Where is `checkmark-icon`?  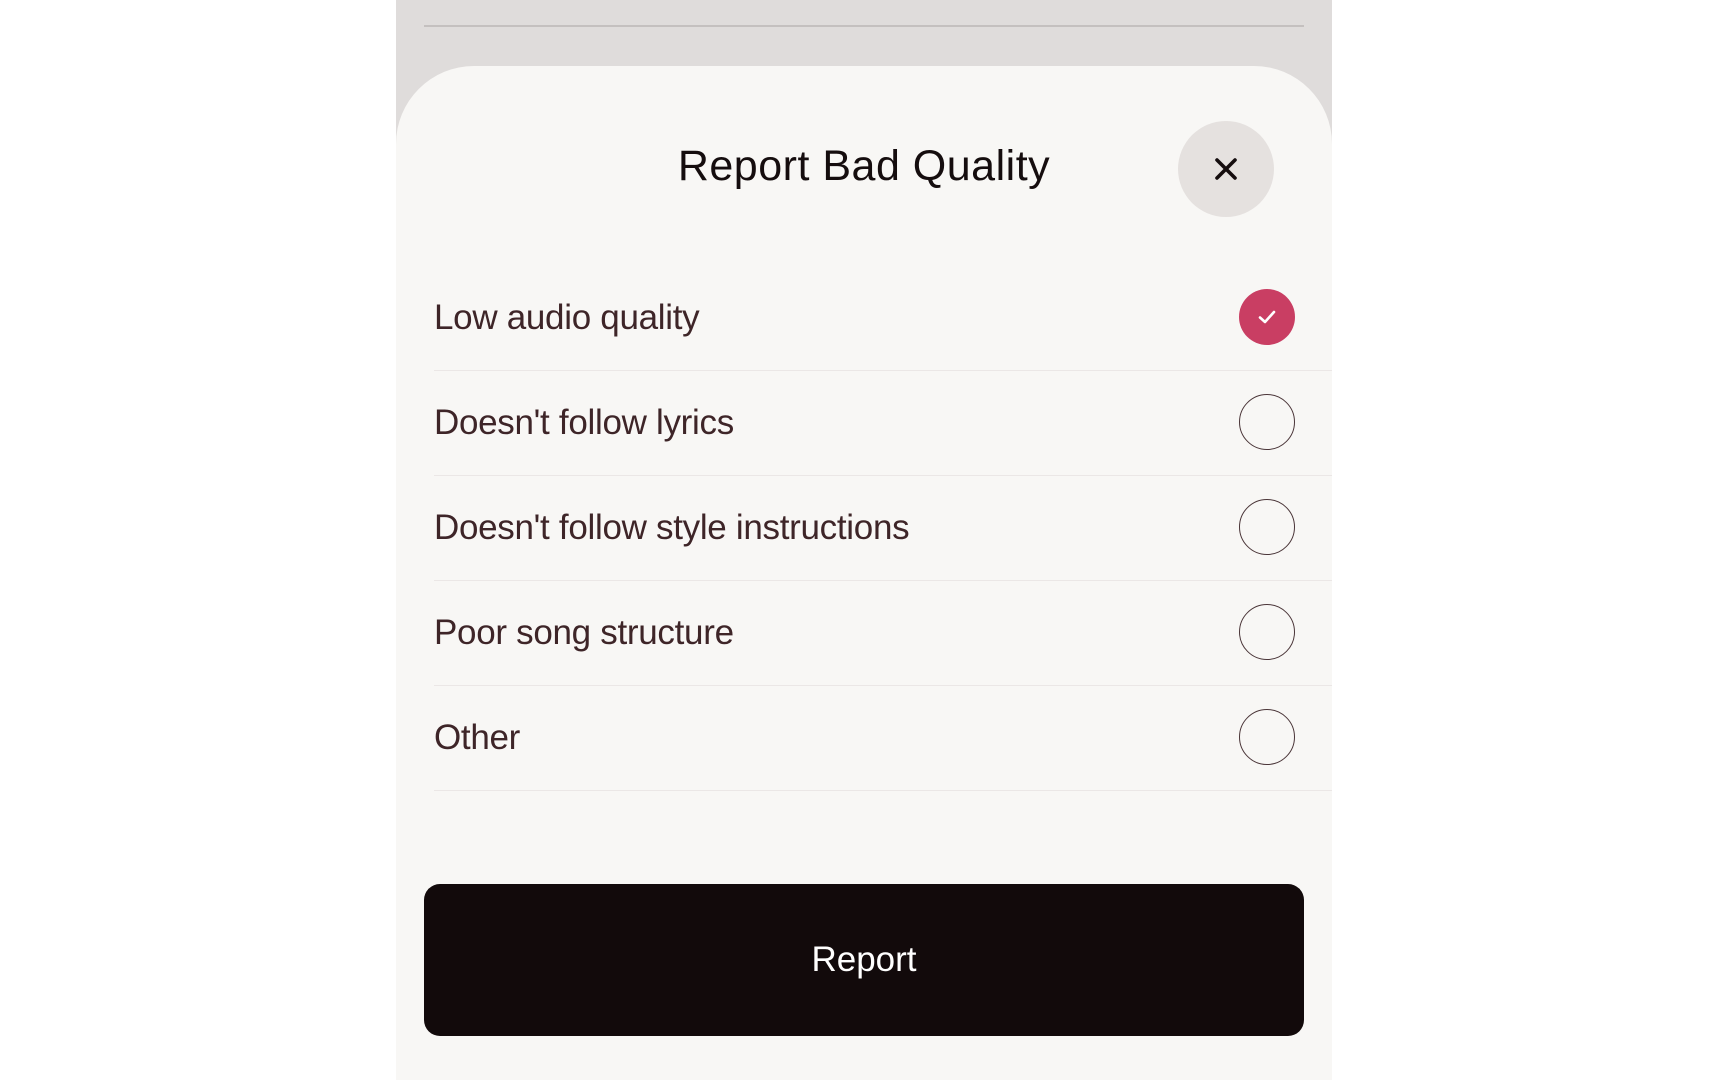 checkmark-icon is located at coordinates (1267, 317).